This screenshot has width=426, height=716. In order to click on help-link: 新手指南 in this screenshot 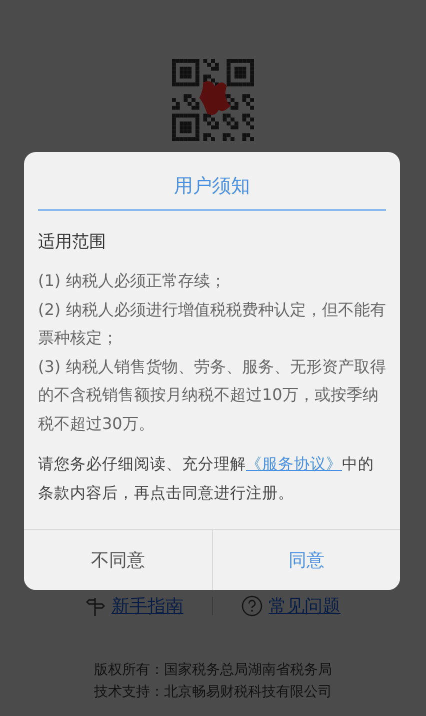, I will do `click(148, 606)`.